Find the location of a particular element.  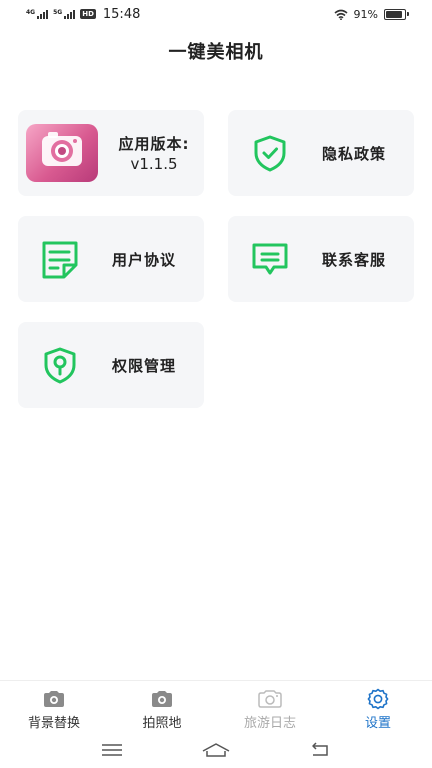

gear-icon is located at coordinates (378, 699).